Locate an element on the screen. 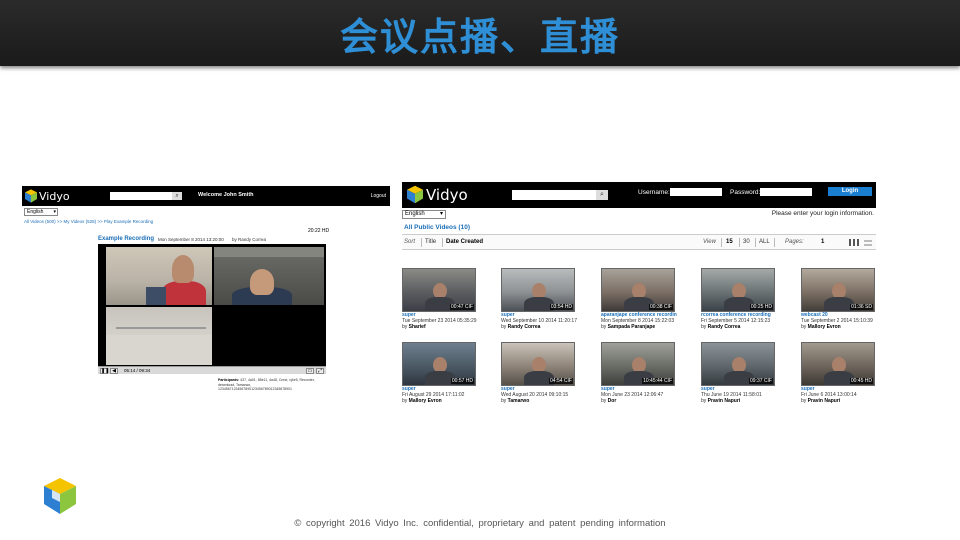 Image resolution: width=960 pixels, height=540 pixels. grid-view-icon is located at coordinates (854, 242).